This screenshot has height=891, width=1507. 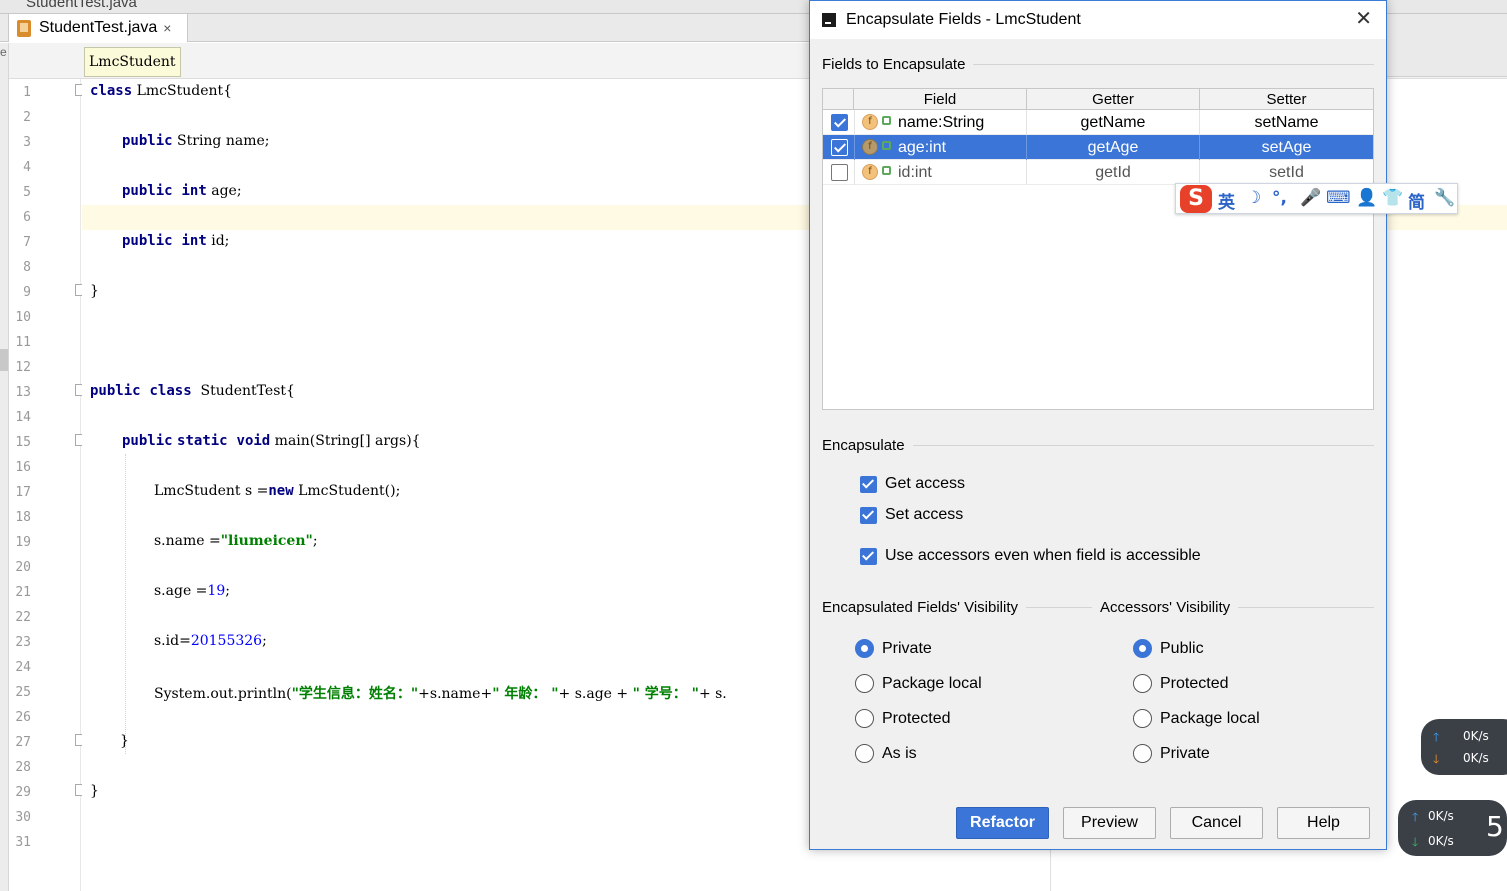 What do you see at coordinates (940, 147) in the screenshot?
I see `field-cell: f age:int` at bounding box center [940, 147].